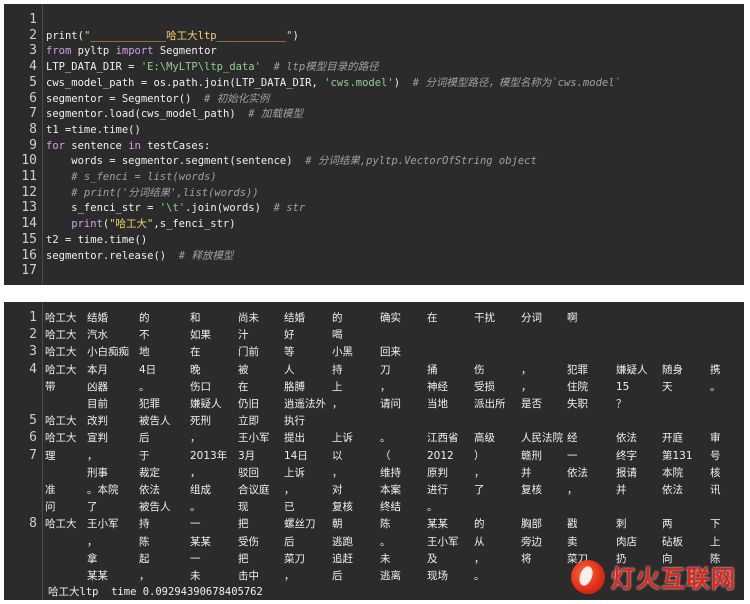 This screenshot has height=604, width=750. Describe the element at coordinates (289, 369) in the screenshot. I see `segment-token: 人` at that location.